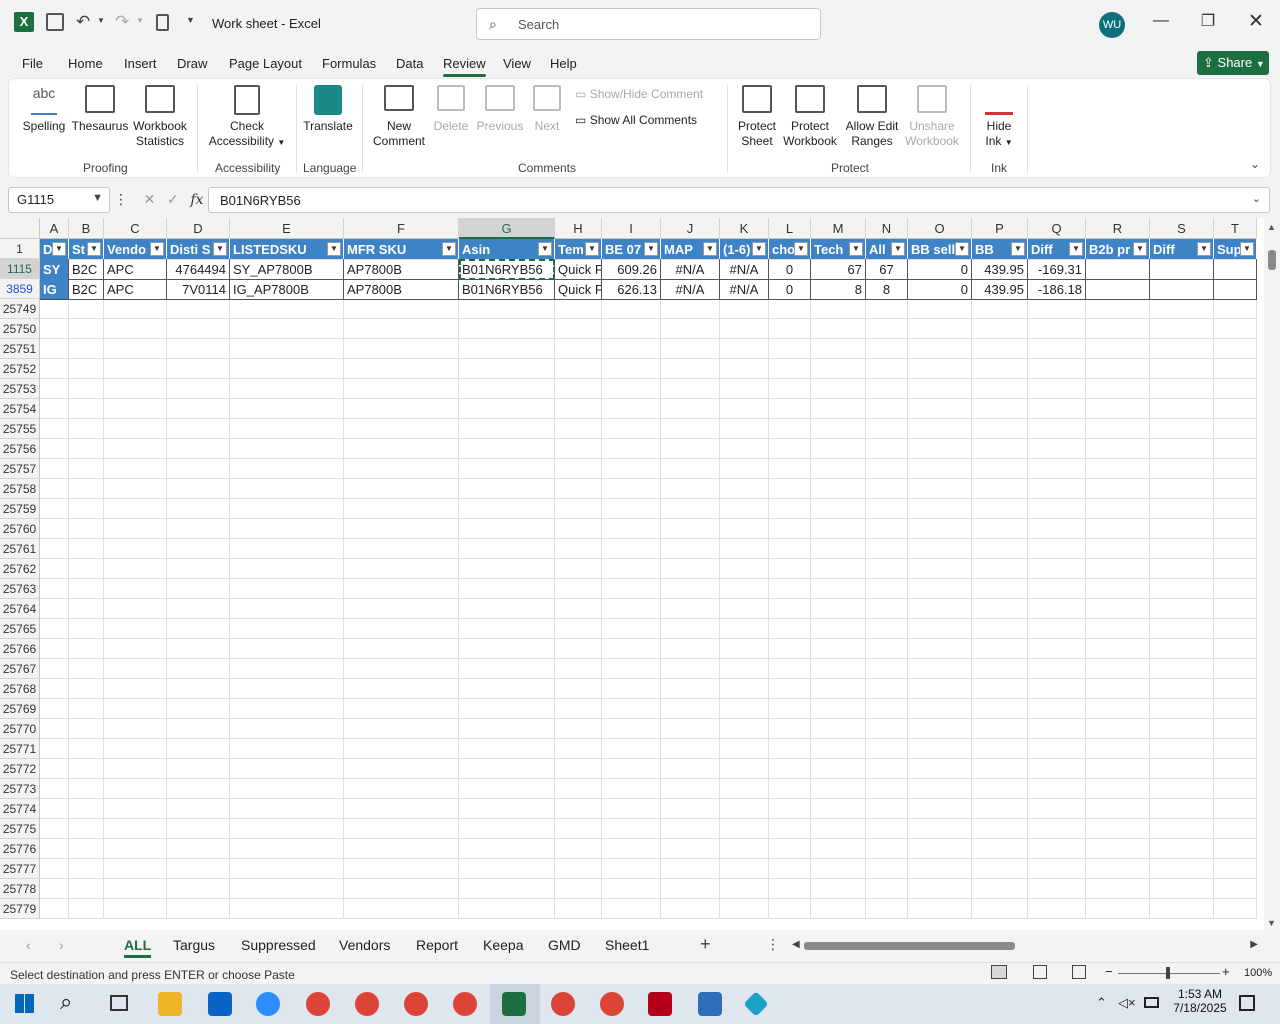 This screenshot has height=1024, width=1280. Describe the element at coordinates (503, 945) in the screenshot. I see `sheet-tab-keepa: Keepa` at that location.